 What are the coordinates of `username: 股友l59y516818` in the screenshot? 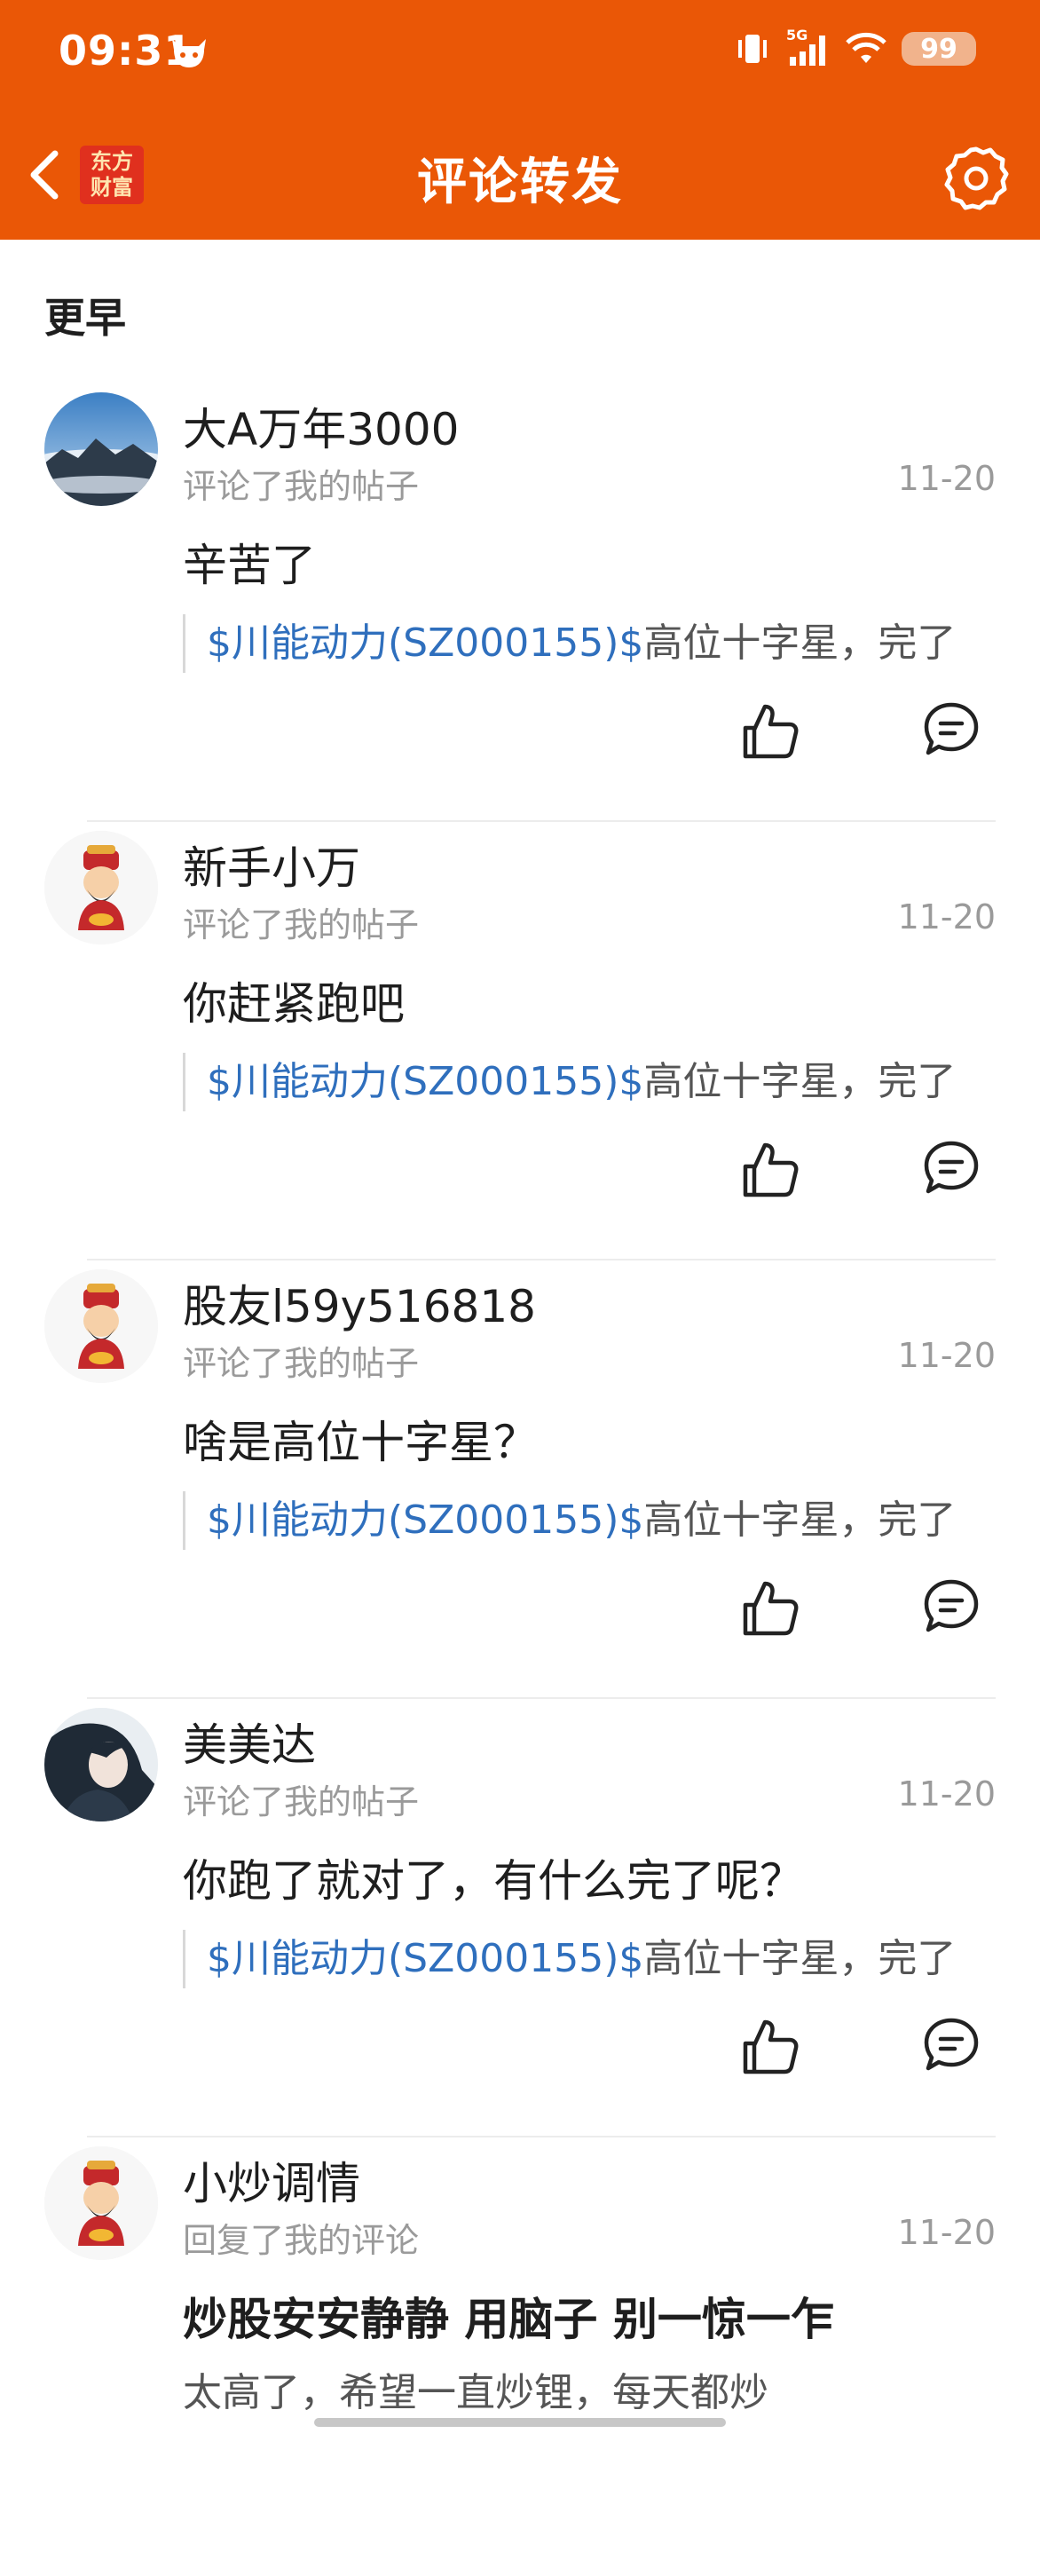 It's located at (359, 1303).